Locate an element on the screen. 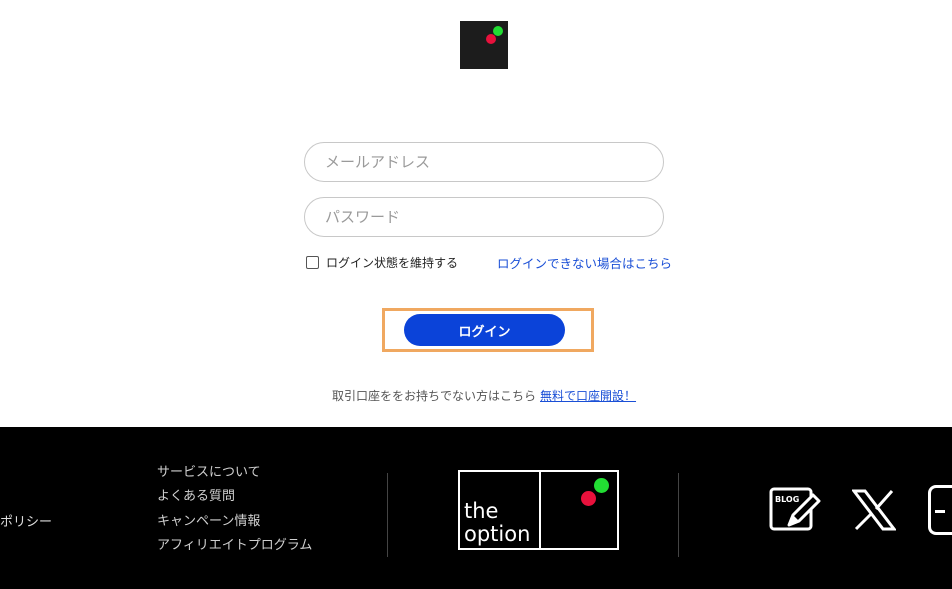 The height and width of the screenshot is (589, 952). signup-text: 取引口座ををお持ちでない方はこちら is located at coordinates (434, 396).